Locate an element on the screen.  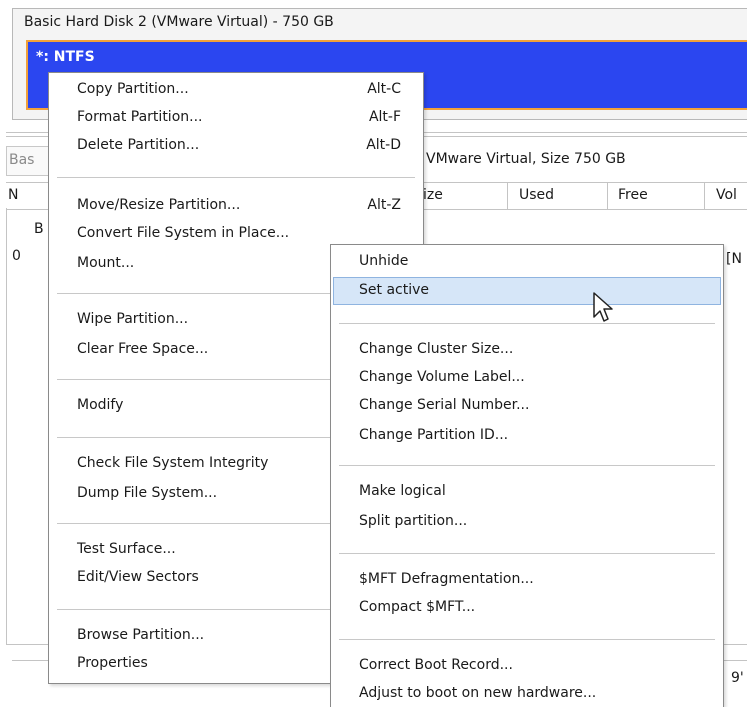
table-row-label: B is located at coordinates (39, 229).